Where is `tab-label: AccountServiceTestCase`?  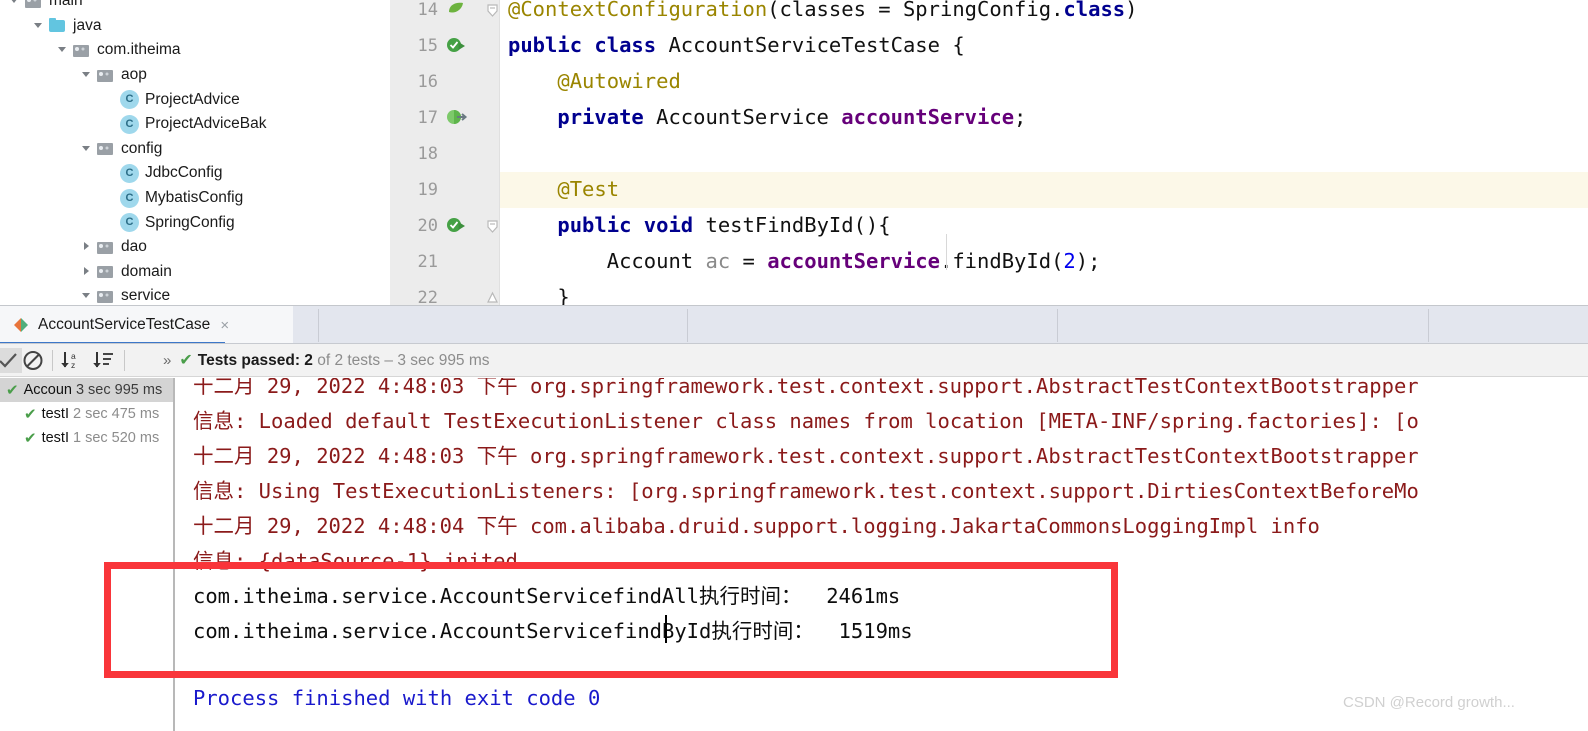
tab-label: AccountServiceTestCase is located at coordinates (124, 324).